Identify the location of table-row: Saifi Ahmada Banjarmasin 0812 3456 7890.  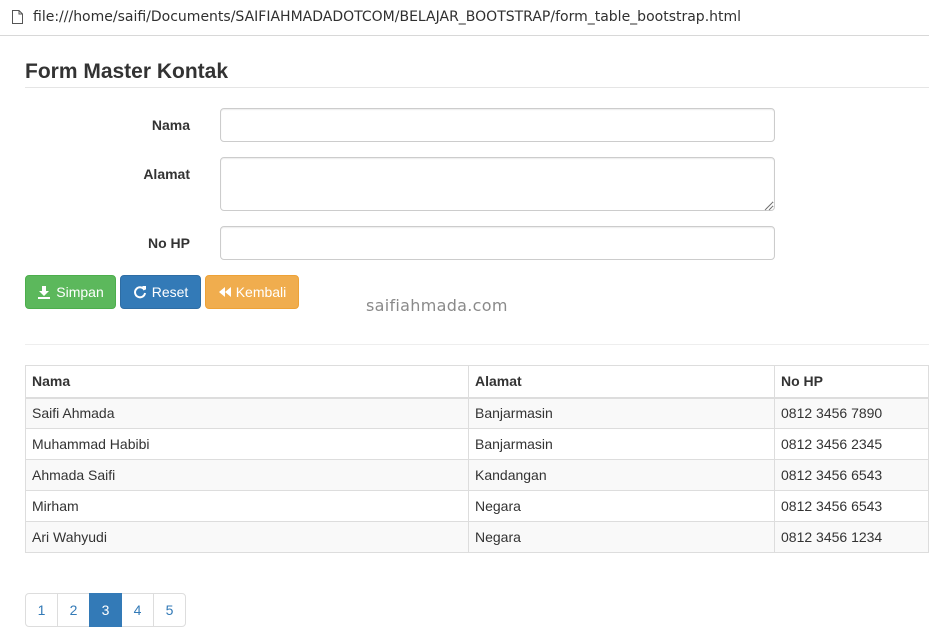
(477, 413).